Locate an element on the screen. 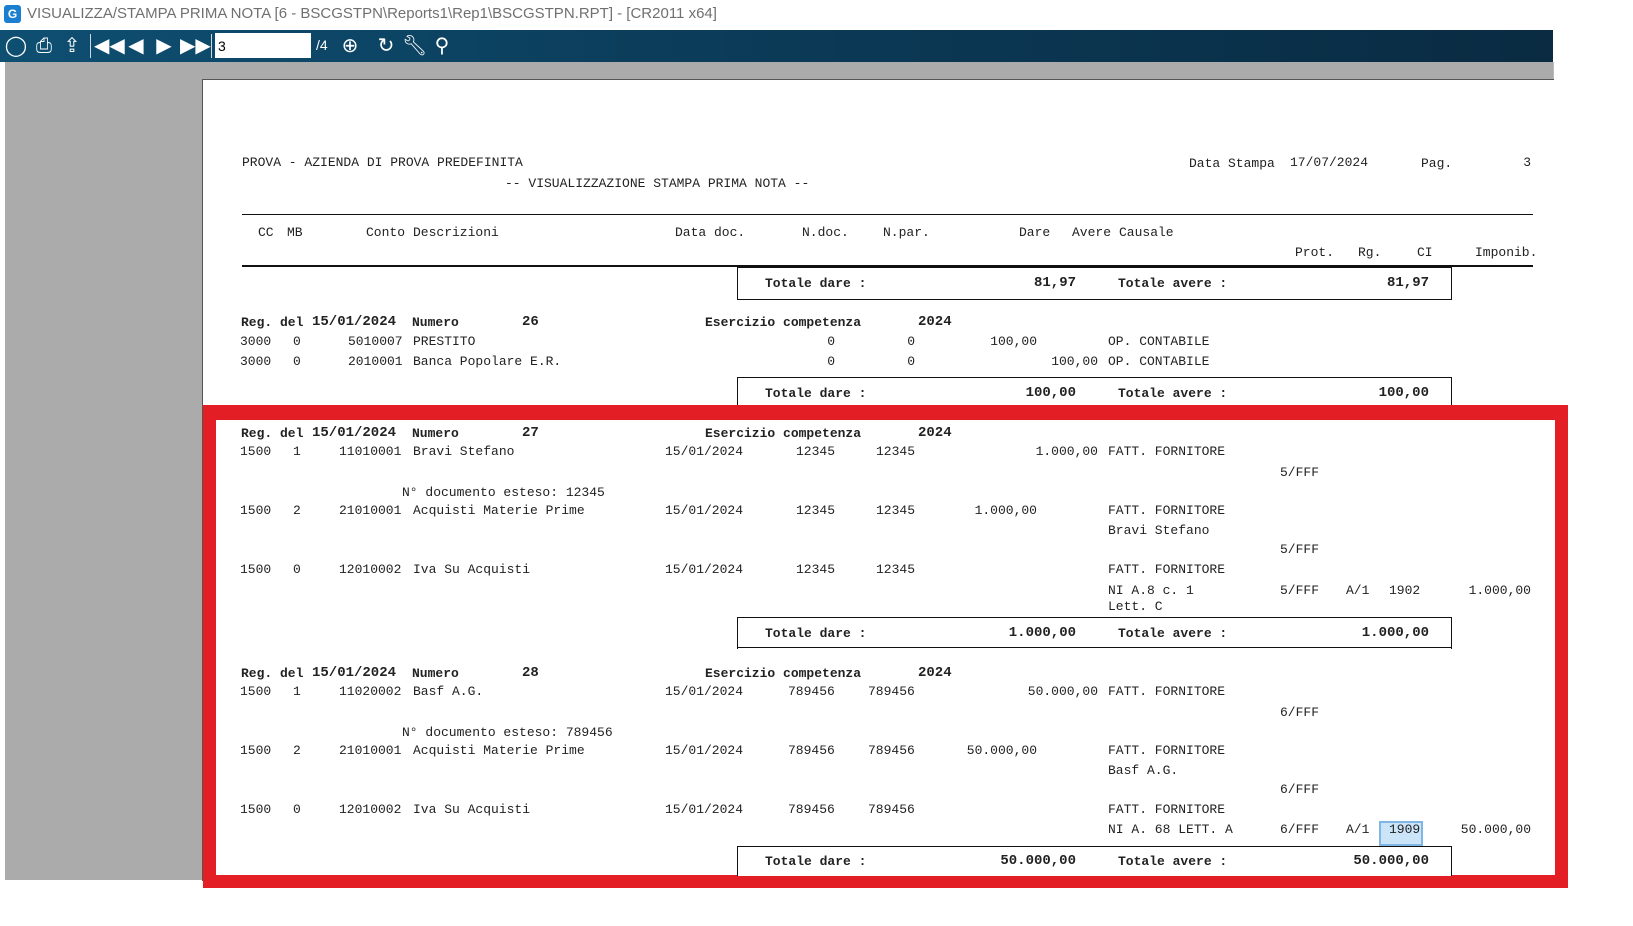 The image size is (1633, 926). cell-extended-doc: N° documento esteso: 12345 is located at coordinates (503, 492).